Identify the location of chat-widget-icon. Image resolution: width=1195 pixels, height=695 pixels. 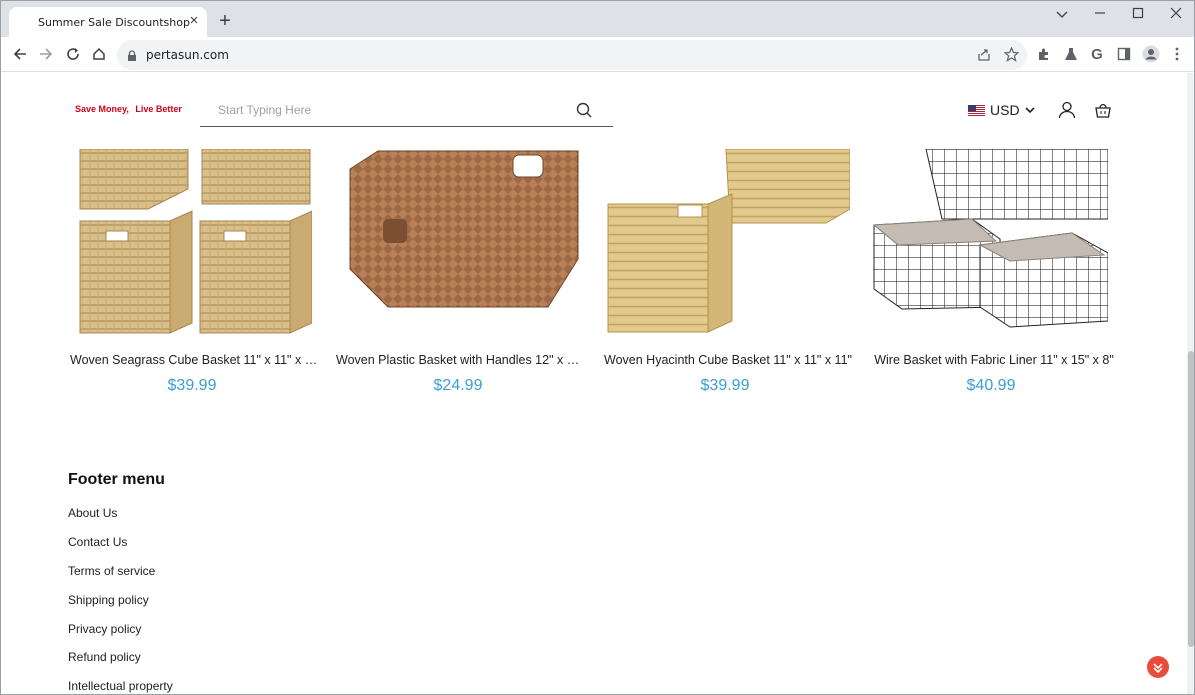
(1158, 667).